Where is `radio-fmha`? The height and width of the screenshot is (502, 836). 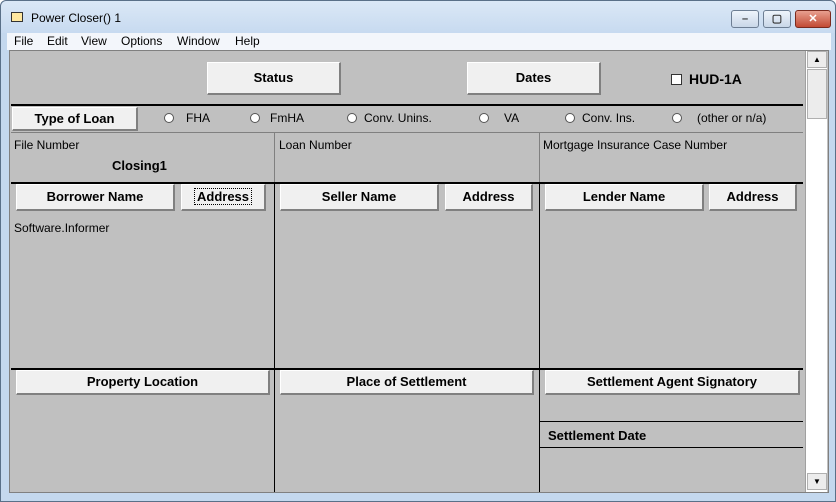
radio-fmha is located at coordinates (255, 118).